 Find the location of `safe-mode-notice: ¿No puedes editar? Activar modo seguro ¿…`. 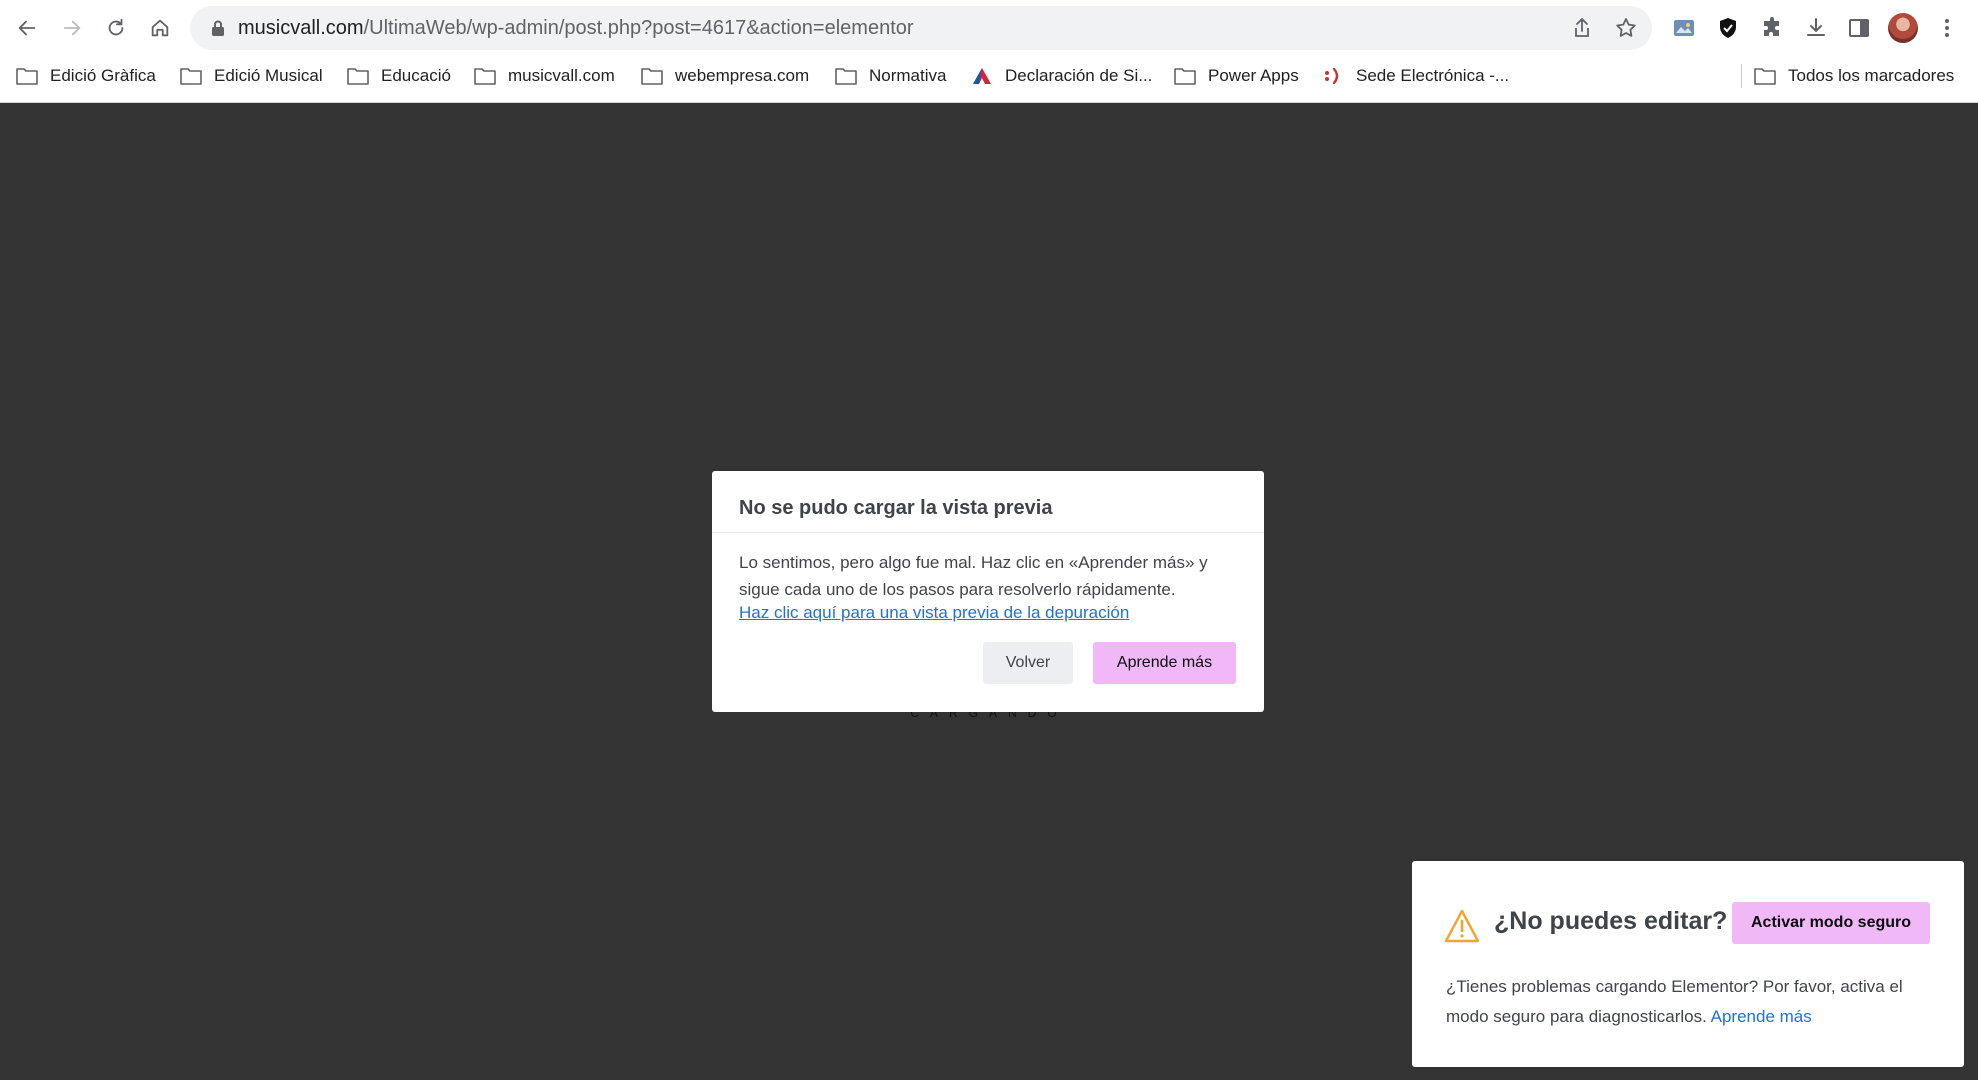

safe-mode-notice: ¿No puedes editar? Activar modo seguro ¿… is located at coordinates (1688, 964).